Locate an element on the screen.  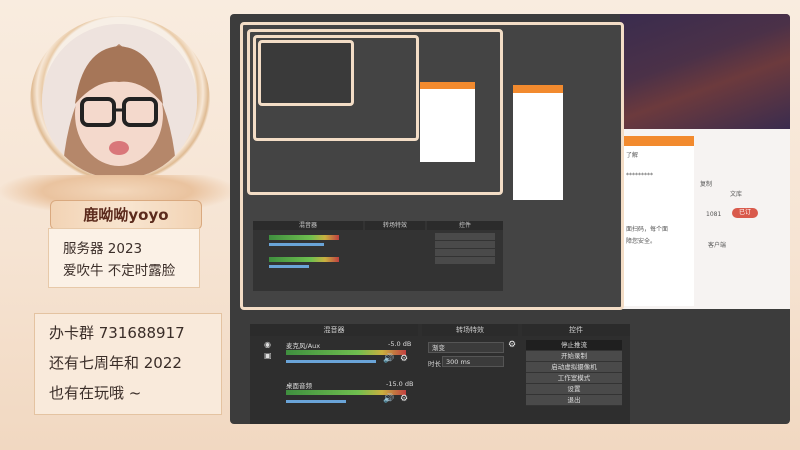
streamer-face-image is located at coordinates (119, 101).